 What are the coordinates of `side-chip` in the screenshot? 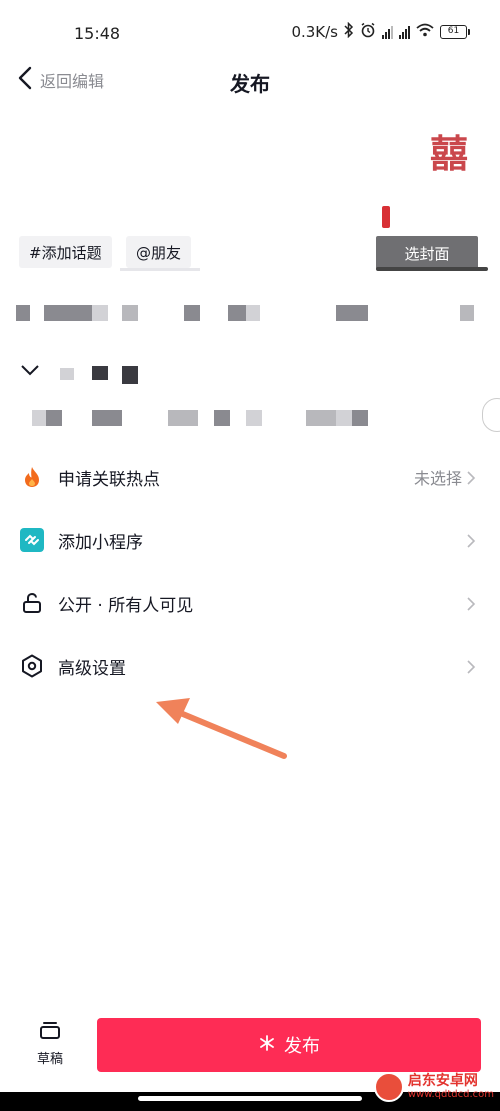 It's located at (491, 415).